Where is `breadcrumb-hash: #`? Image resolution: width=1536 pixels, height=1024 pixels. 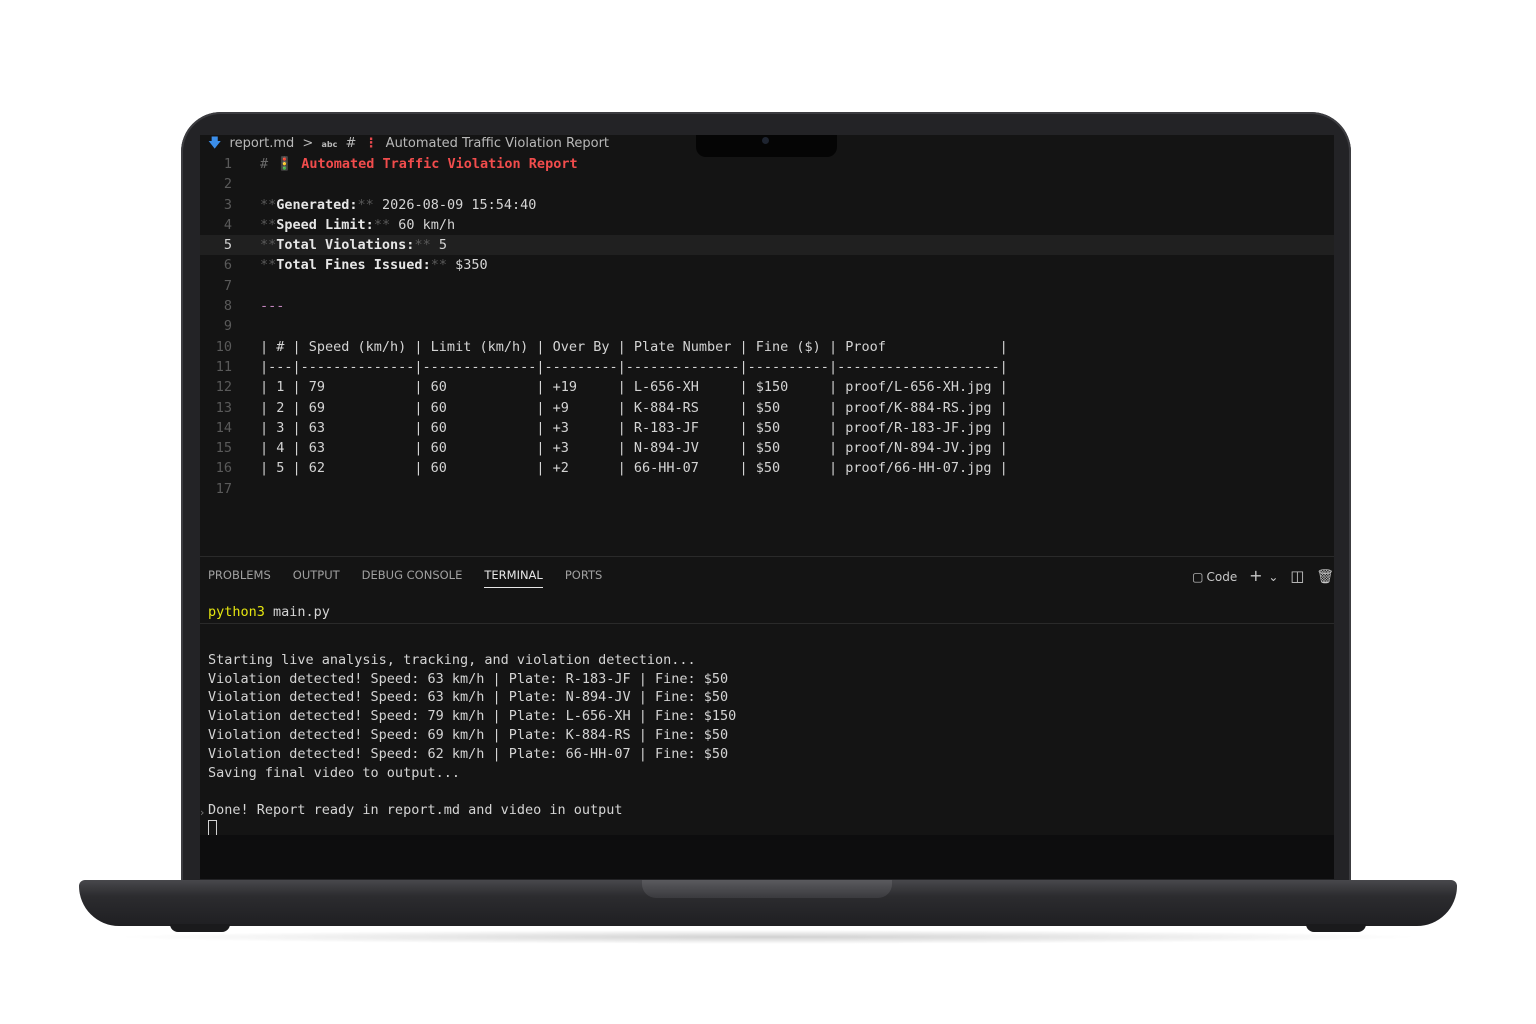
breadcrumb-hash: # is located at coordinates (351, 143).